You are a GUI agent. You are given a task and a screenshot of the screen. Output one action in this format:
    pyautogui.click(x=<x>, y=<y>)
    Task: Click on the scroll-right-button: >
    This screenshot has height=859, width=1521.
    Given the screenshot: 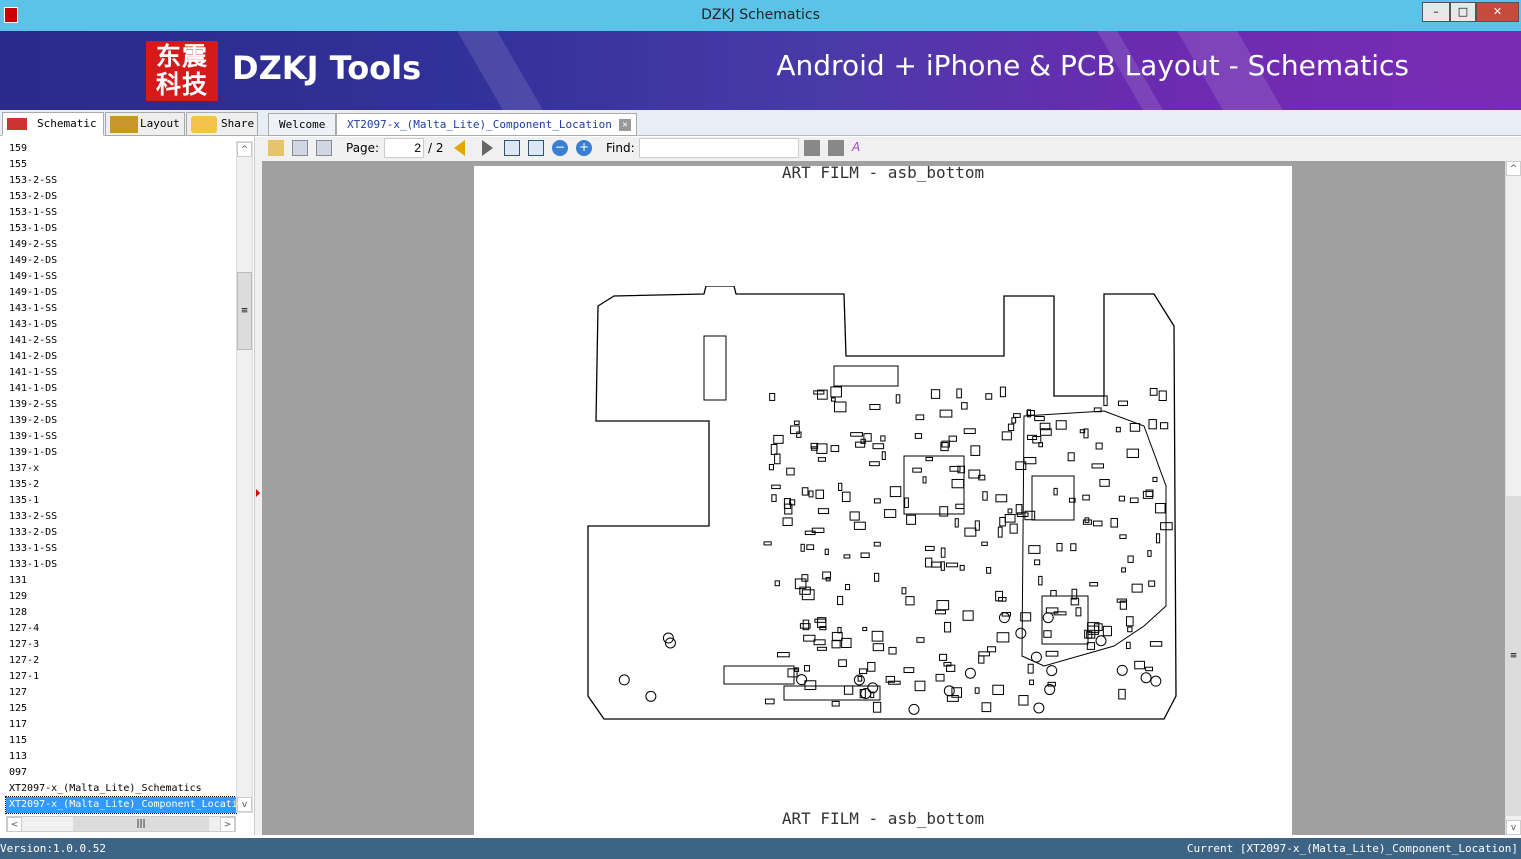 What is the action you would take?
    pyautogui.click(x=227, y=824)
    